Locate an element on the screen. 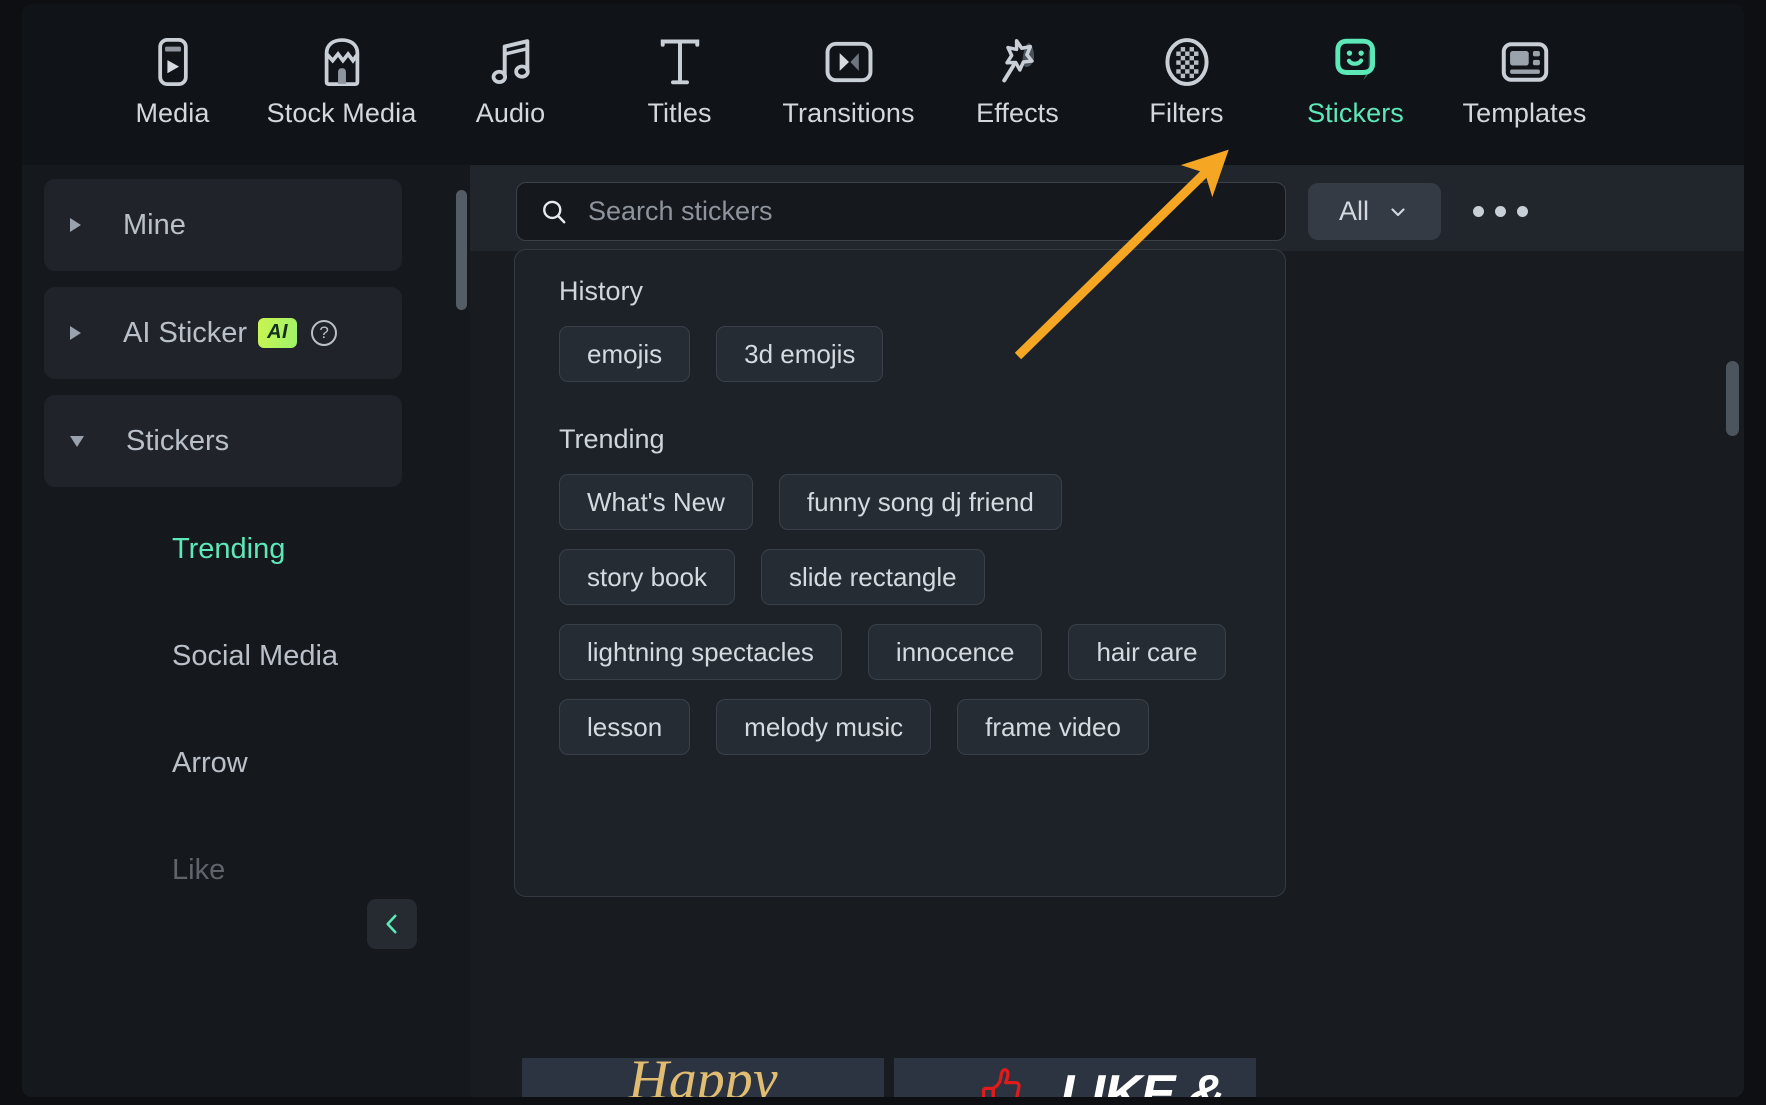 The width and height of the screenshot is (1766, 1105). toolbar-tab-label: Media is located at coordinates (172, 113).